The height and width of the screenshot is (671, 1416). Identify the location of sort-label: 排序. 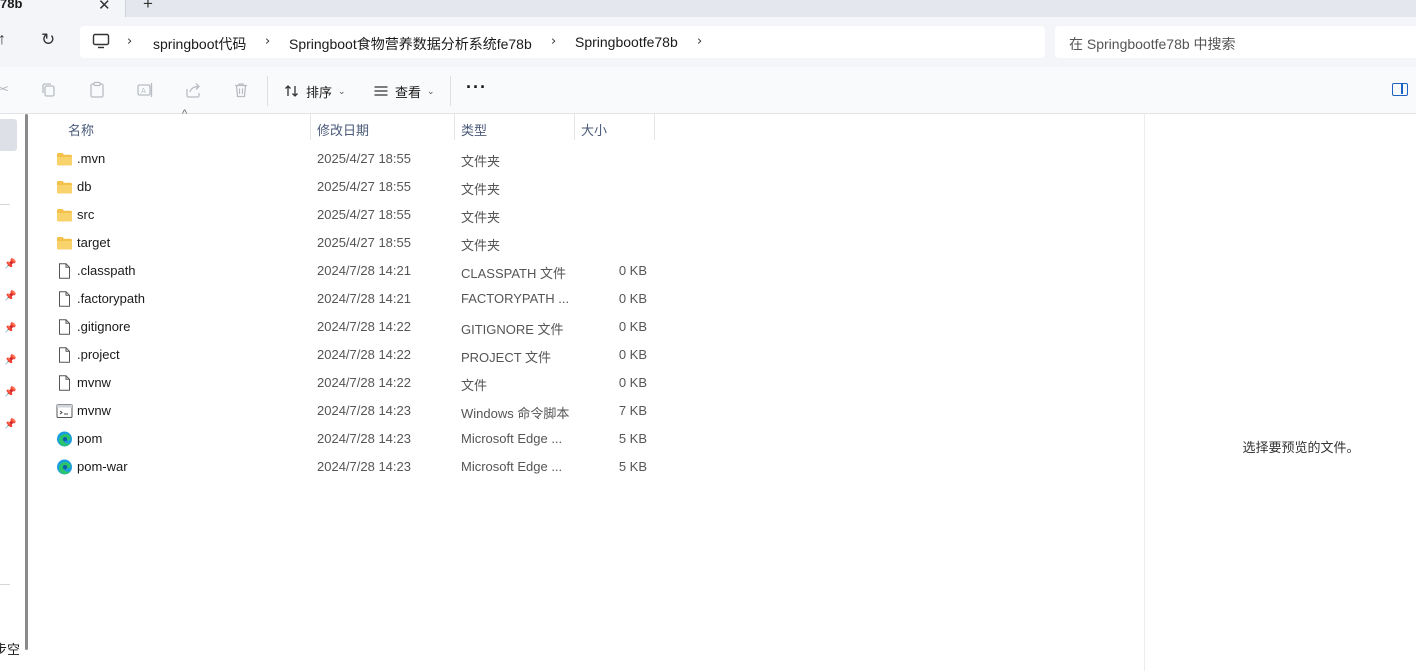
(319, 92).